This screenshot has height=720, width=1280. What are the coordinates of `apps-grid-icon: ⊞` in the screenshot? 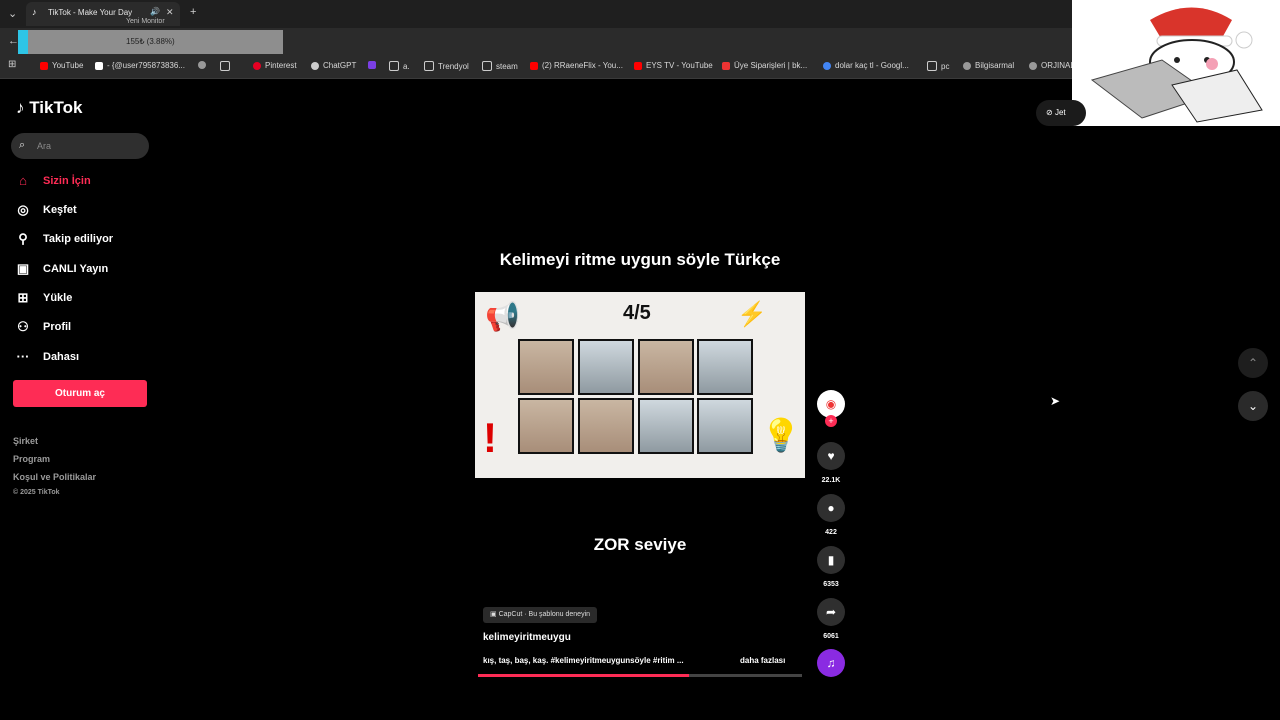 It's located at (12, 64).